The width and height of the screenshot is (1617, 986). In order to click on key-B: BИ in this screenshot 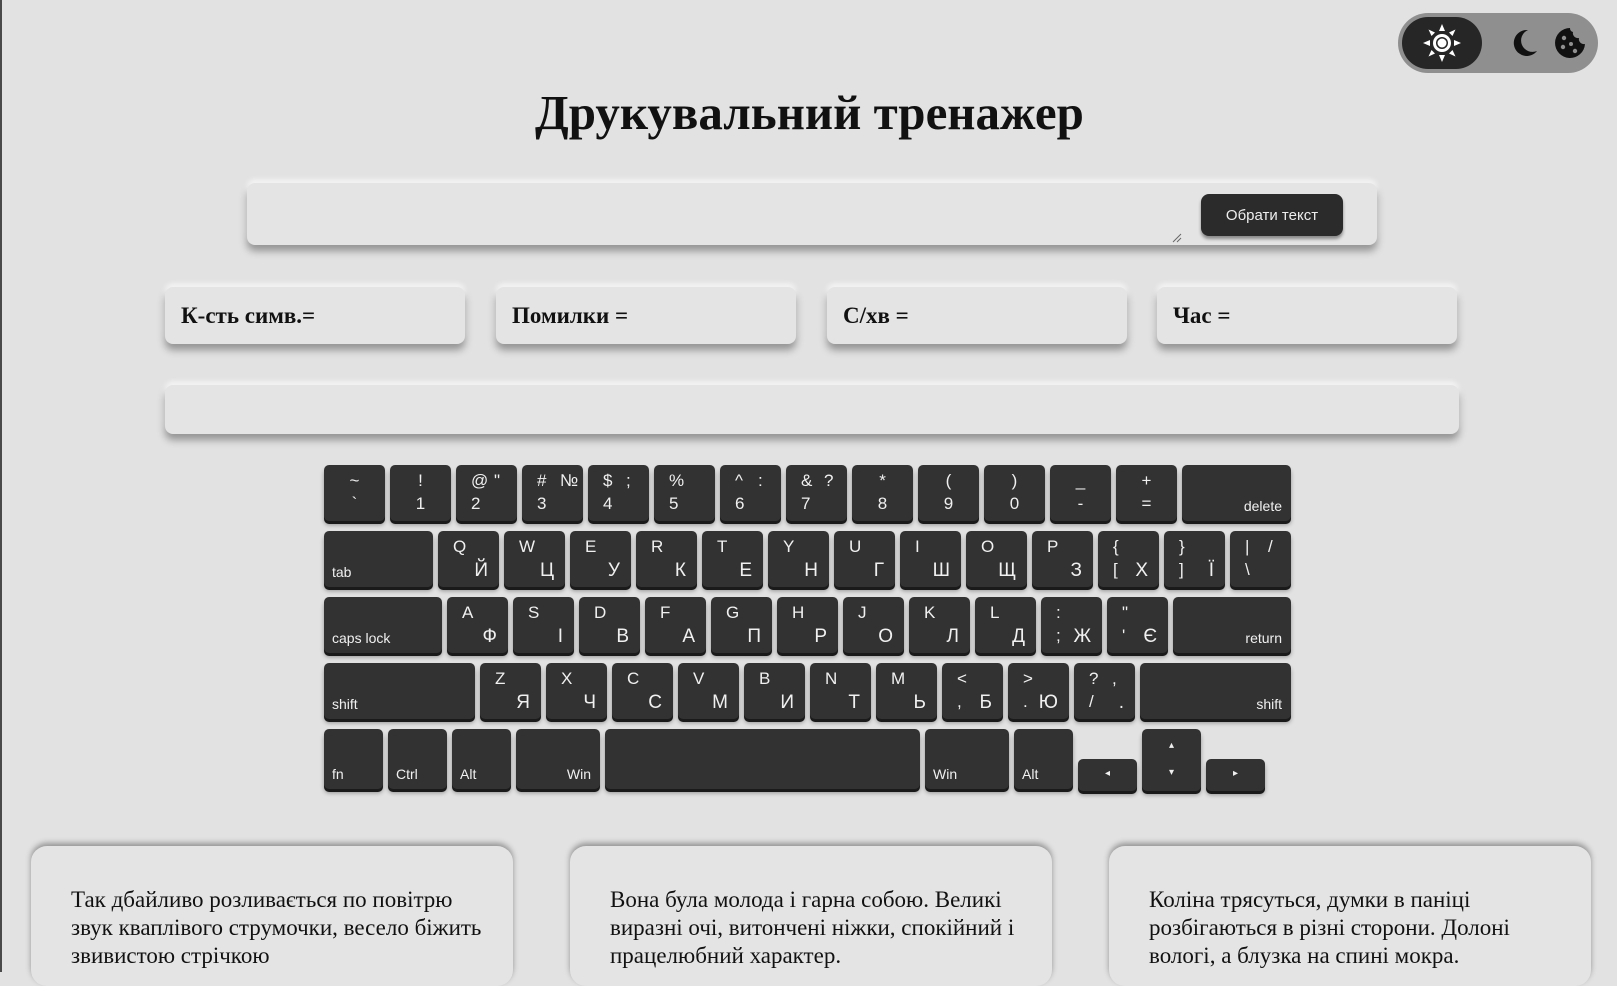, I will do `click(774, 691)`.